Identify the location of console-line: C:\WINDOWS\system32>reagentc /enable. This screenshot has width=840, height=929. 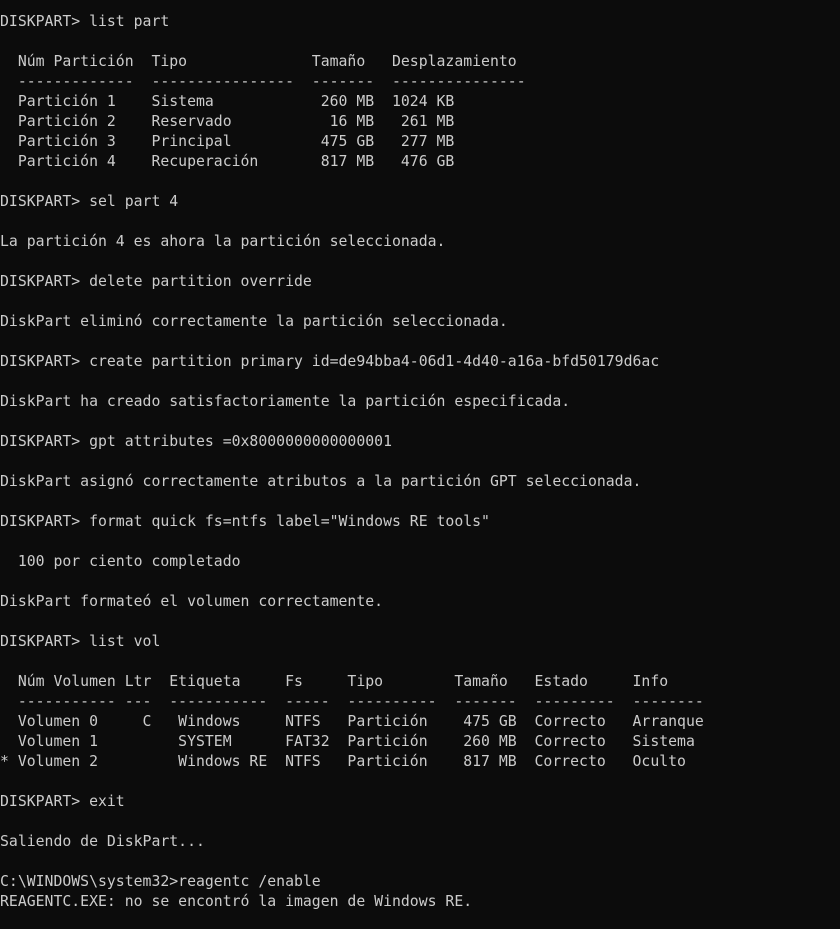
(160, 881).